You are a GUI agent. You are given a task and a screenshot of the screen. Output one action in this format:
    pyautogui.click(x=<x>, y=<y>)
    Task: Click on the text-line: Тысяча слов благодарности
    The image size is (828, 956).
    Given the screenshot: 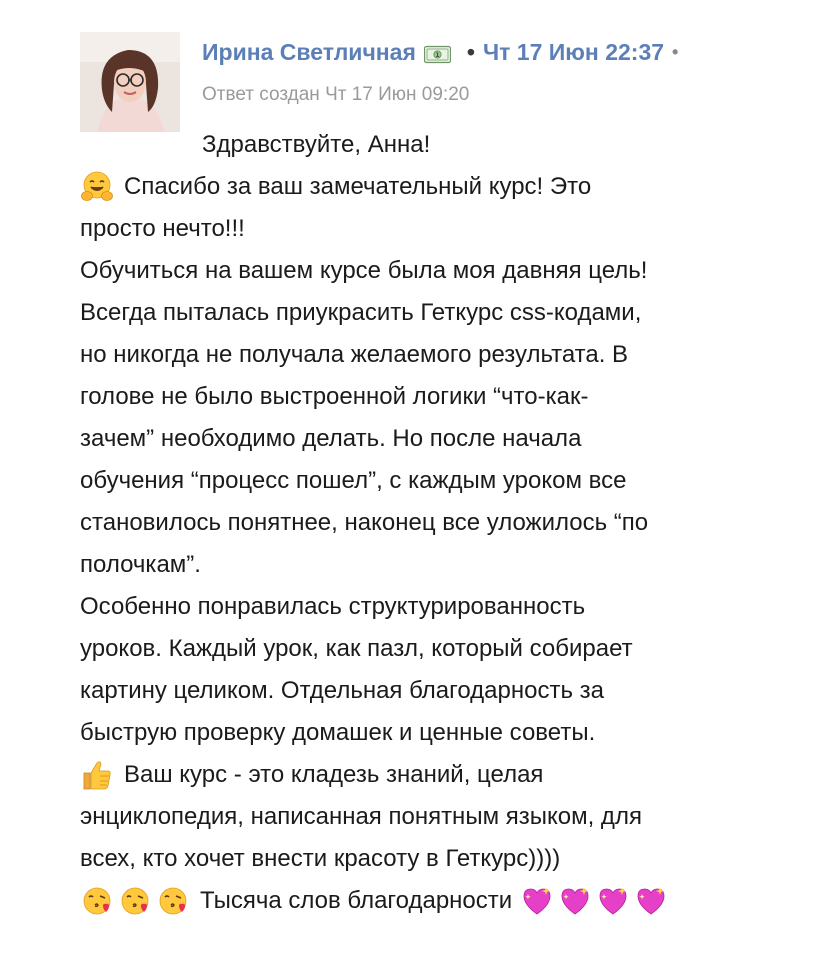 What is the action you would take?
    pyautogui.click(x=356, y=900)
    